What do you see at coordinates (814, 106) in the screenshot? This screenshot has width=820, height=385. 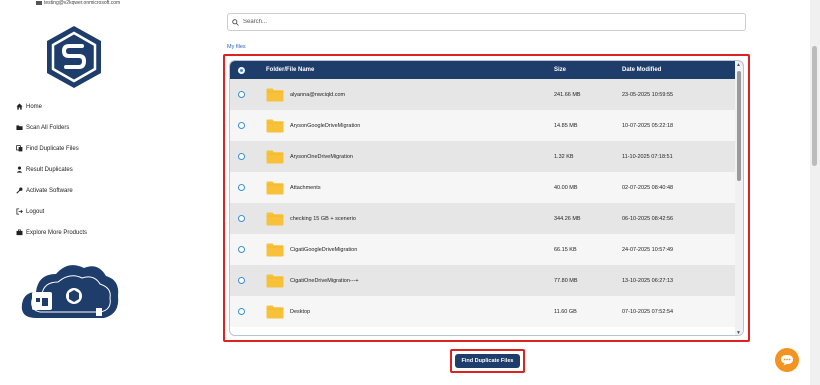 I see `page-scrollbar-thumb` at bounding box center [814, 106].